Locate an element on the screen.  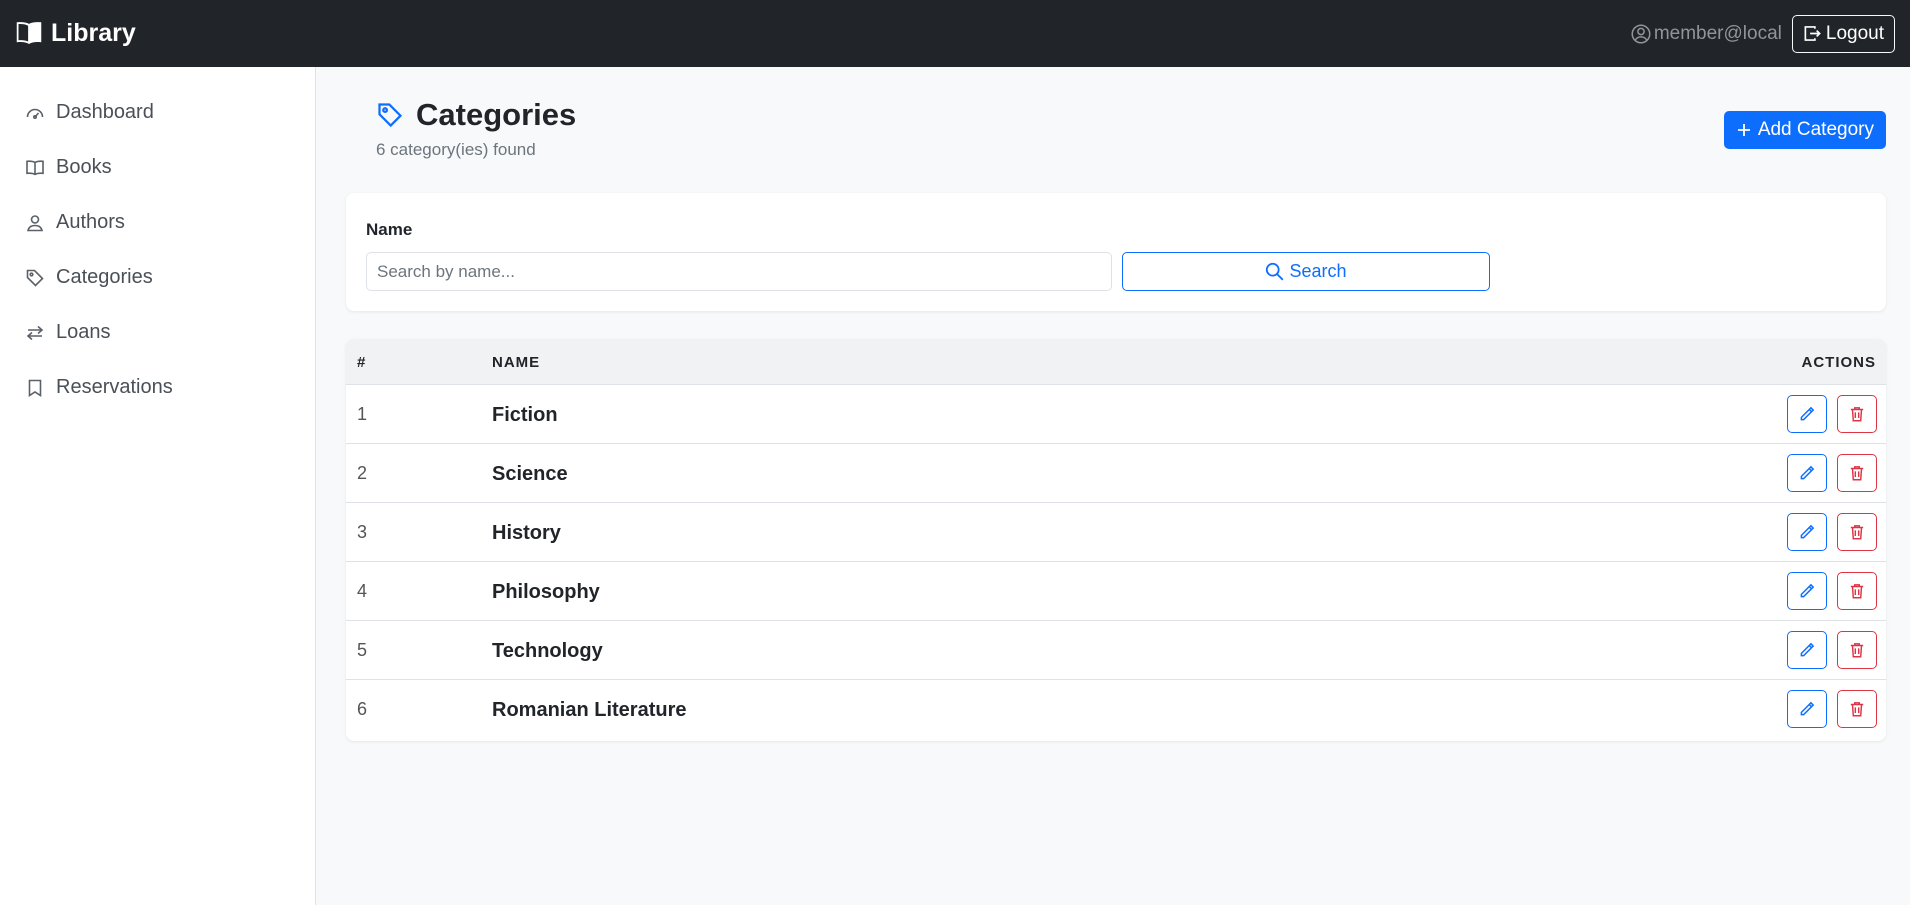
category-name: History is located at coordinates (526, 533).